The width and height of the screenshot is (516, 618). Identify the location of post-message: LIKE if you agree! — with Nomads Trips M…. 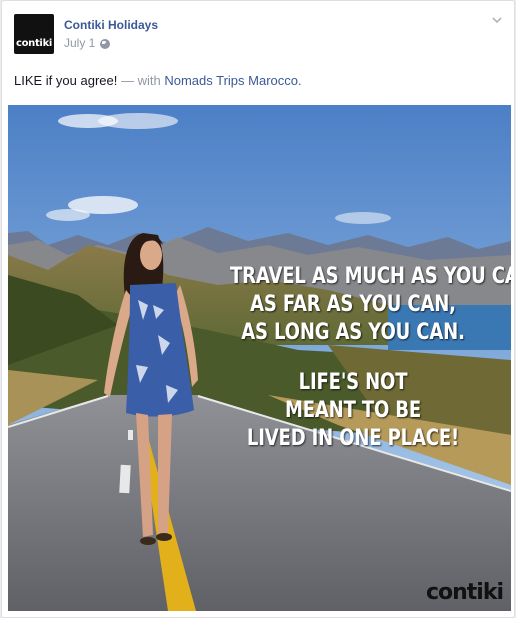
(158, 80).